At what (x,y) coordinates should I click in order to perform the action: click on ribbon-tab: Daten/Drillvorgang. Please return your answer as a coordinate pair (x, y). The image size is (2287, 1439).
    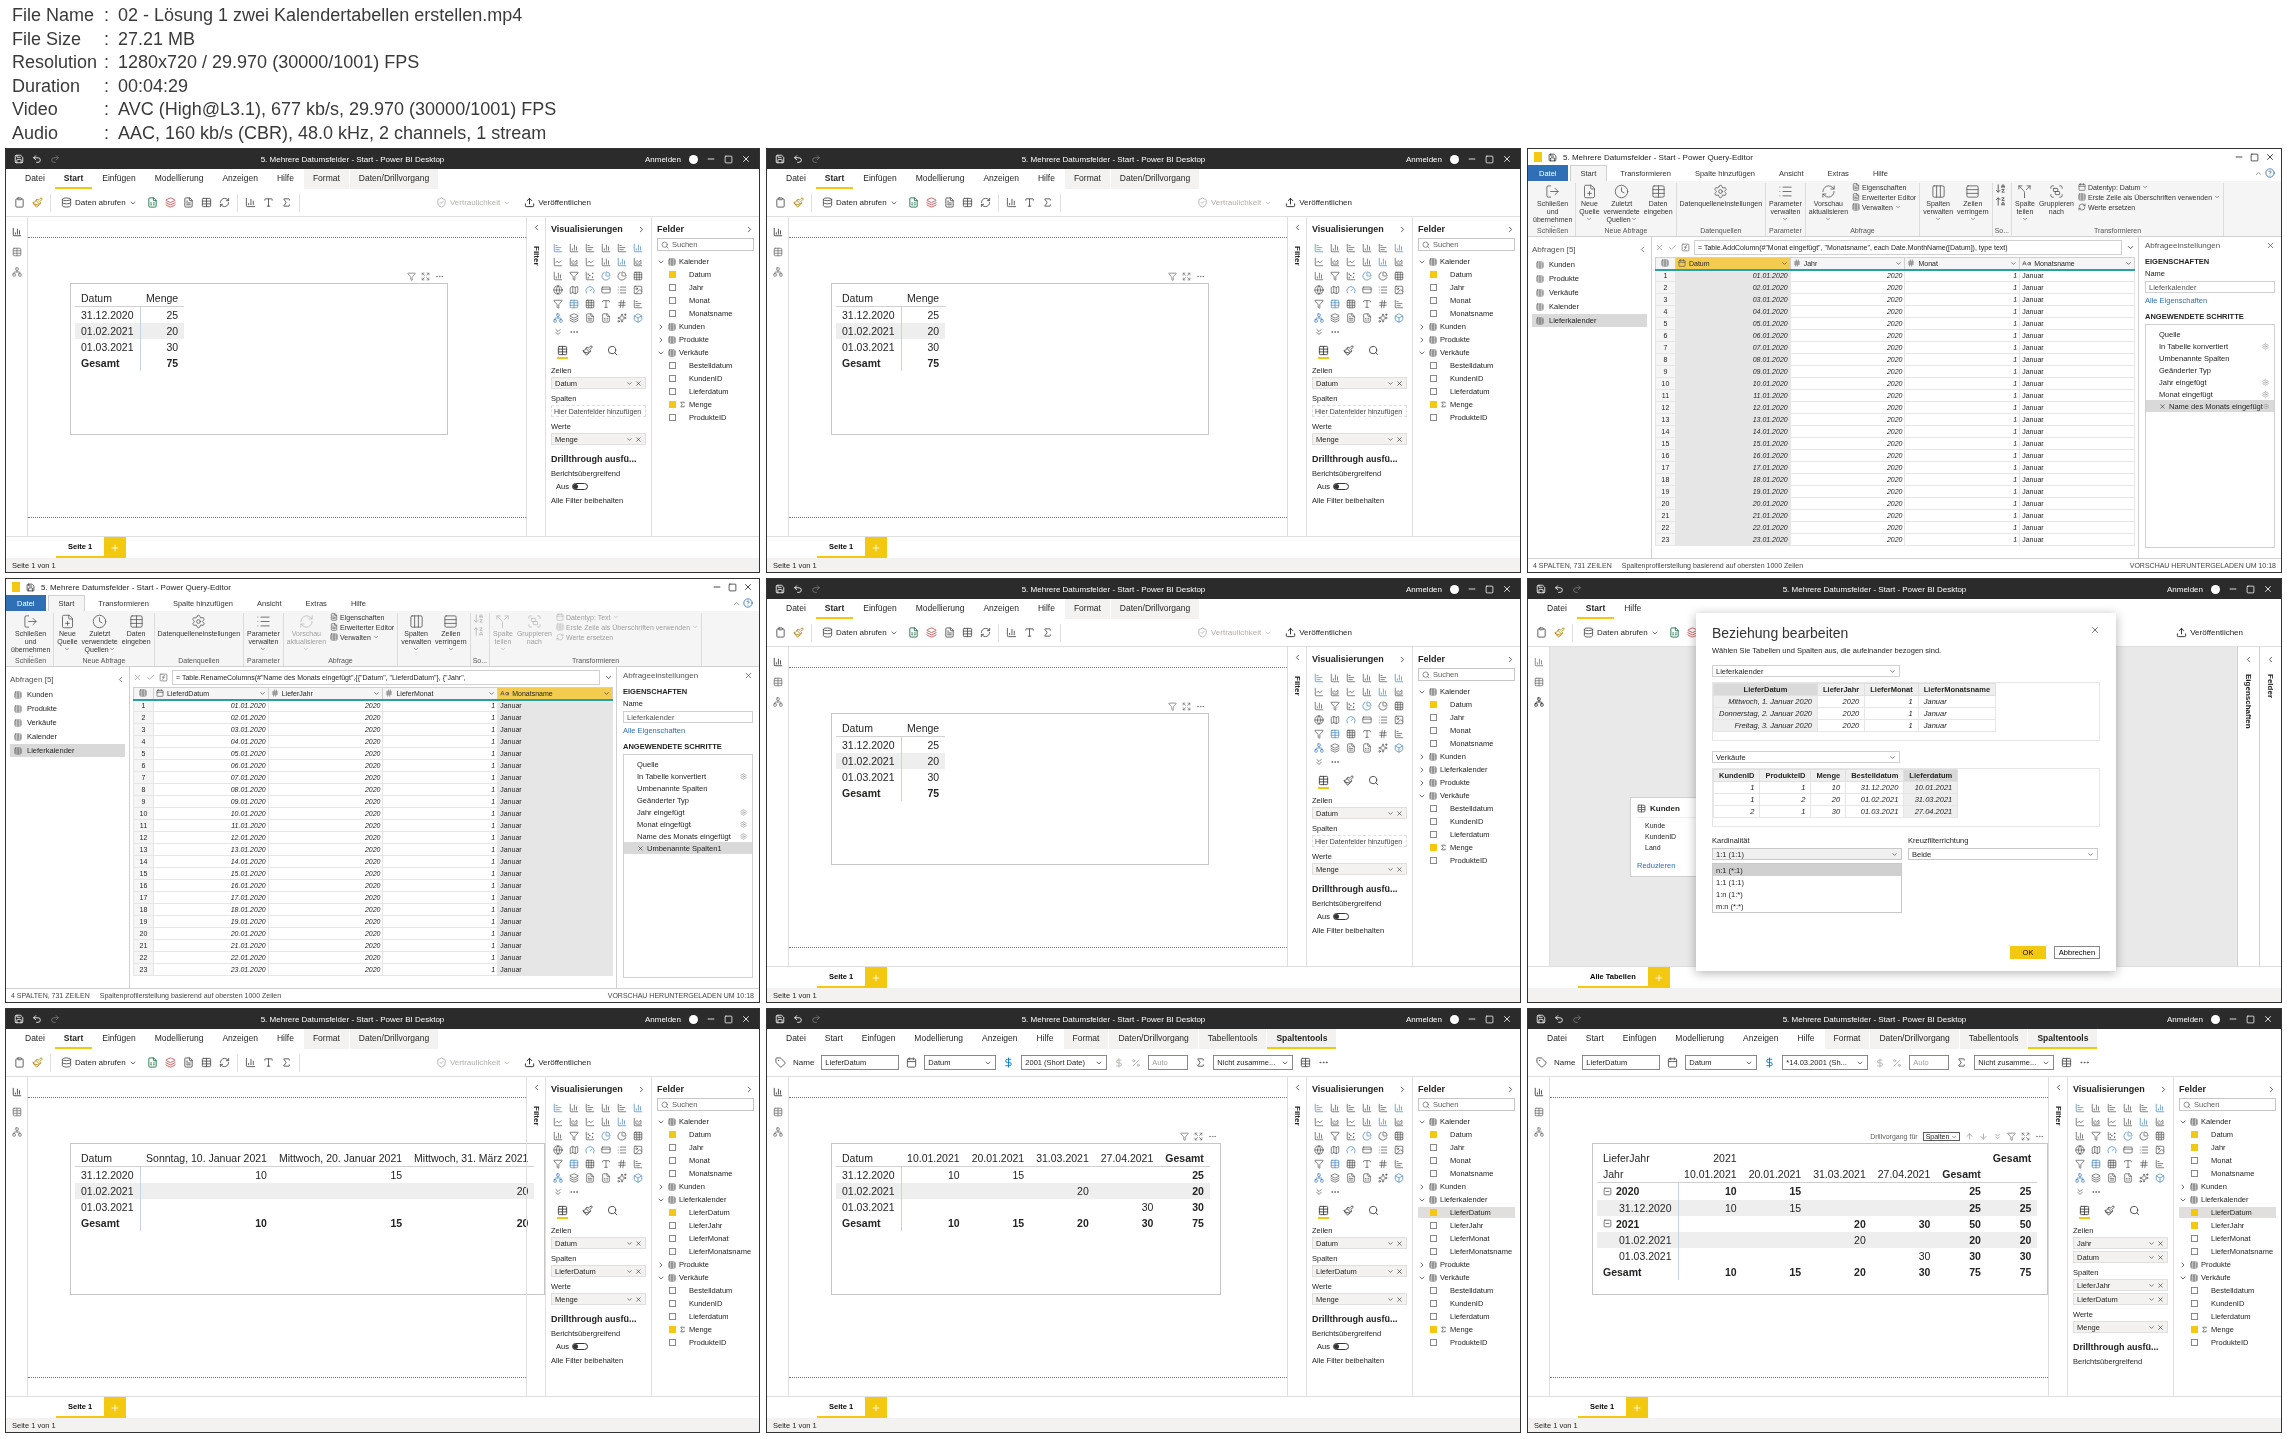
    Looking at the image, I should click on (394, 179).